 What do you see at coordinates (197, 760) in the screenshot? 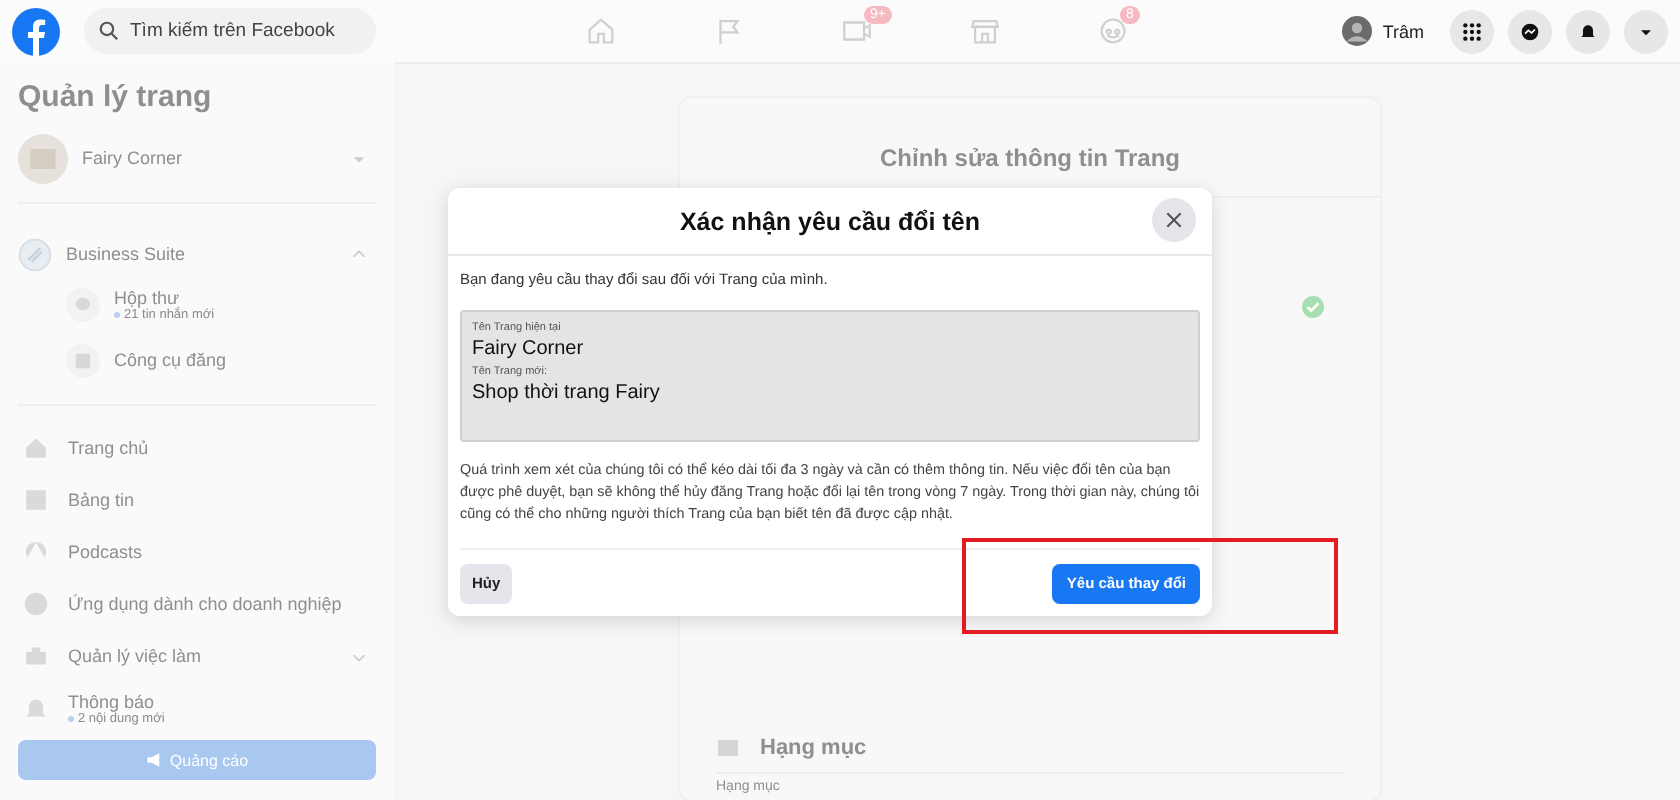
I see `promote-button: Quảng cáo` at bounding box center [197, 760].